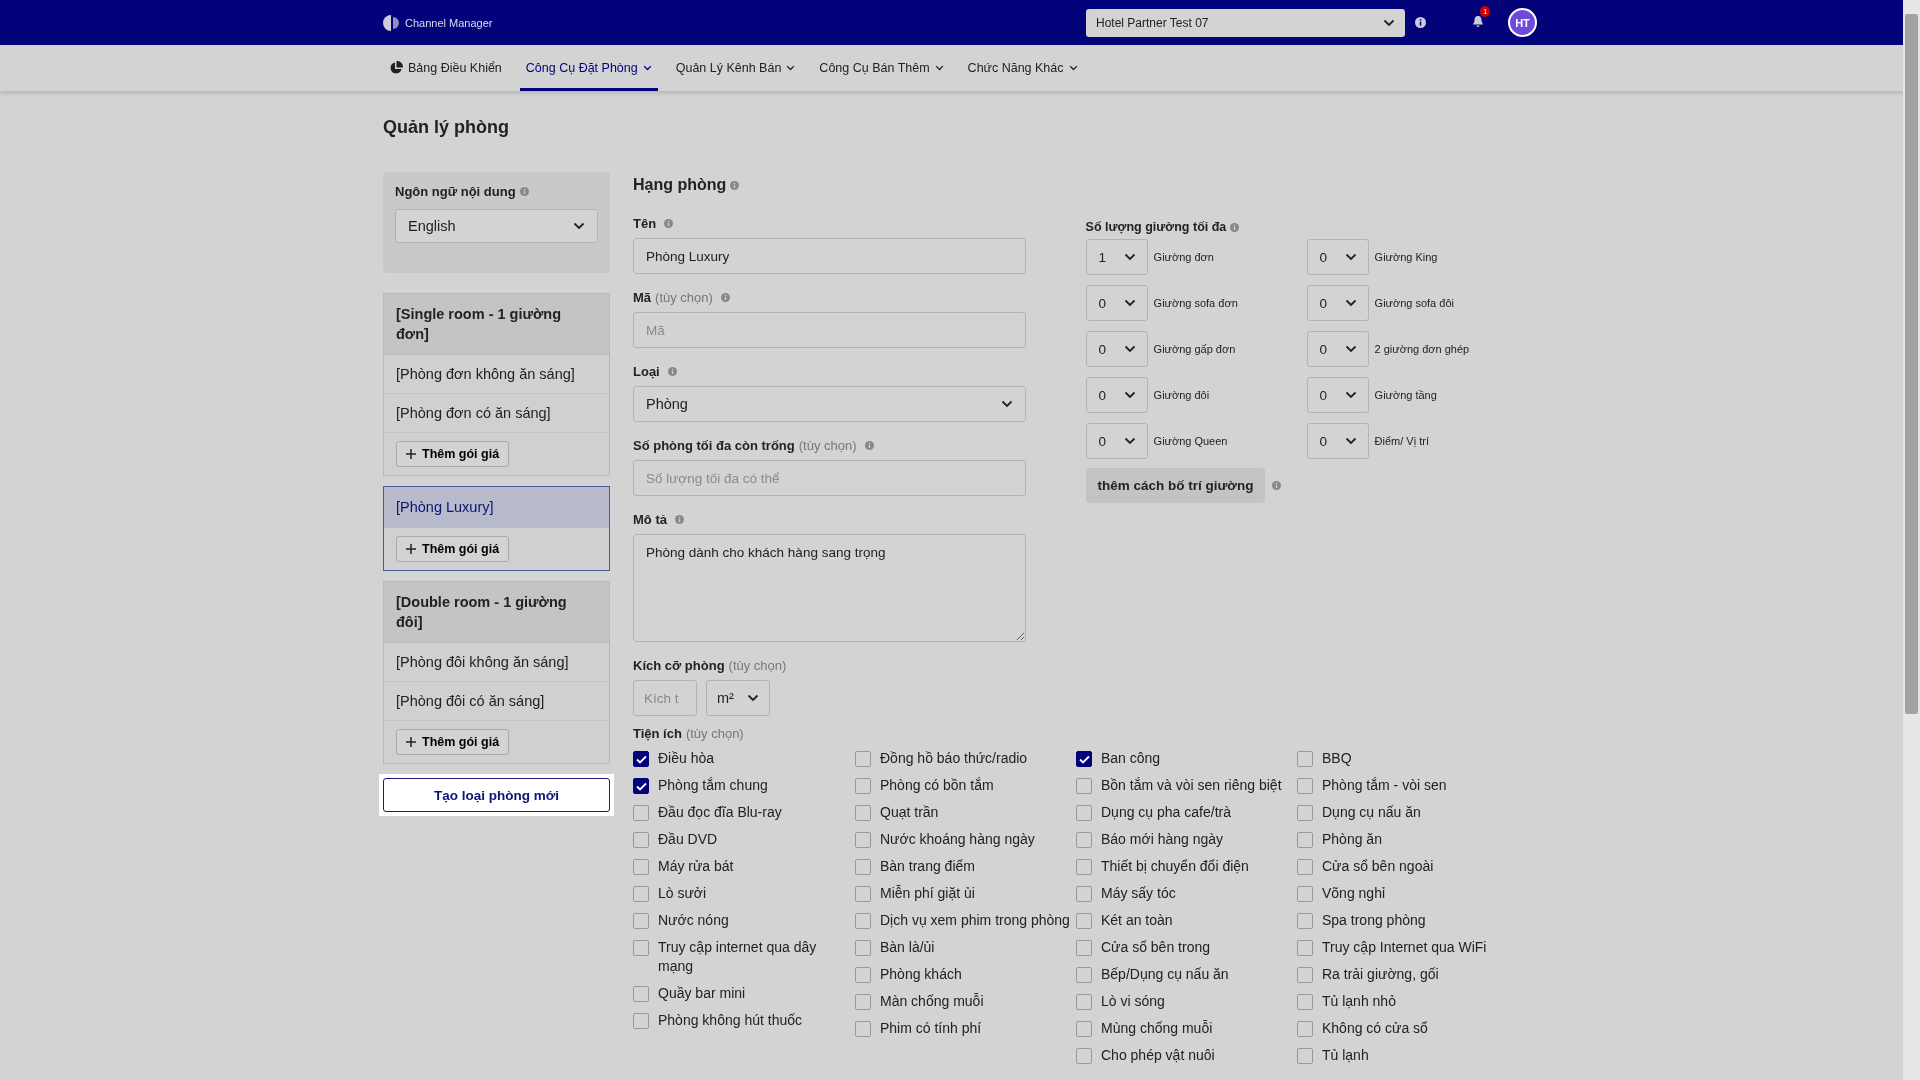  I want to click on nav-tab: Công Cụ Bán Thêm, so click(881, 68).